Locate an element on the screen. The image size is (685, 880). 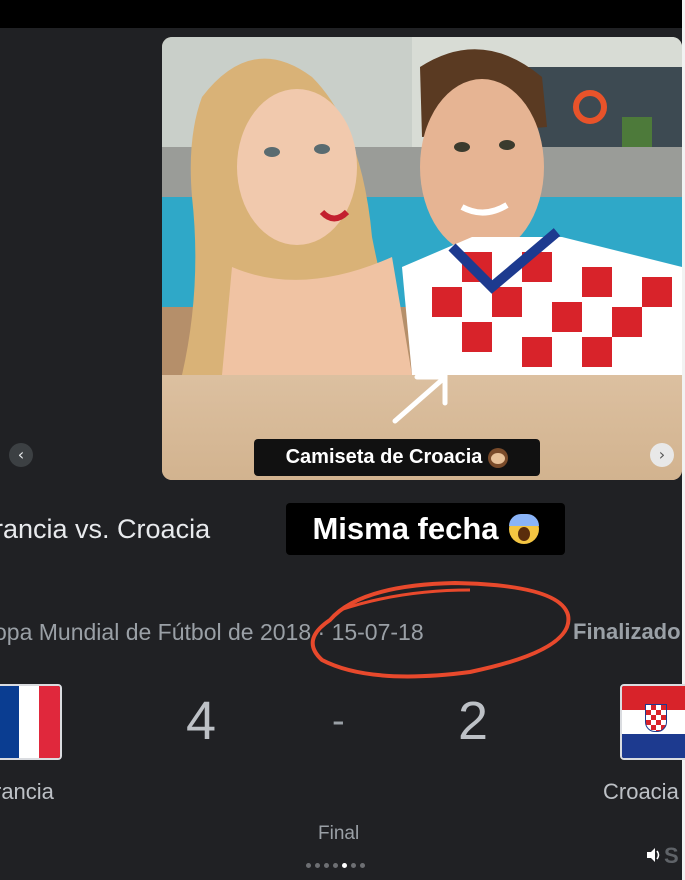
top-black-bar is located at coordinates (342, 14).